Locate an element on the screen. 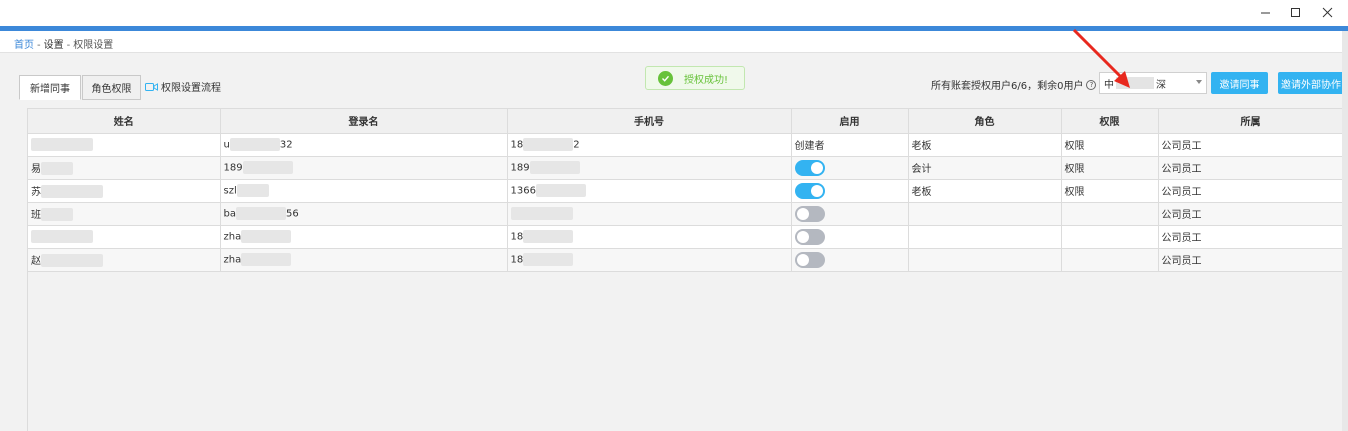 Image resolution: width=1348 pixels, height=431 pixels. column-header-role: 角色 is located at coordinates (985, 121).